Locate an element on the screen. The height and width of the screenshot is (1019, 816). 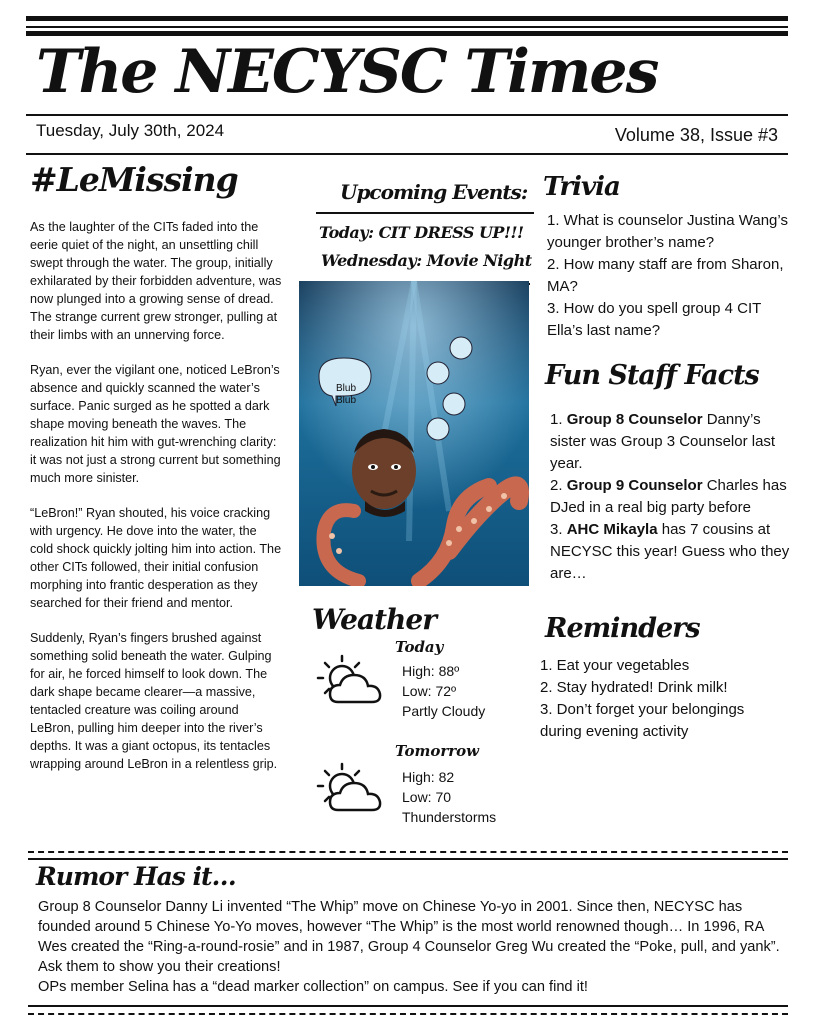
weather-today-cond: Partly Cloudy is located at coordinates (444, 711).